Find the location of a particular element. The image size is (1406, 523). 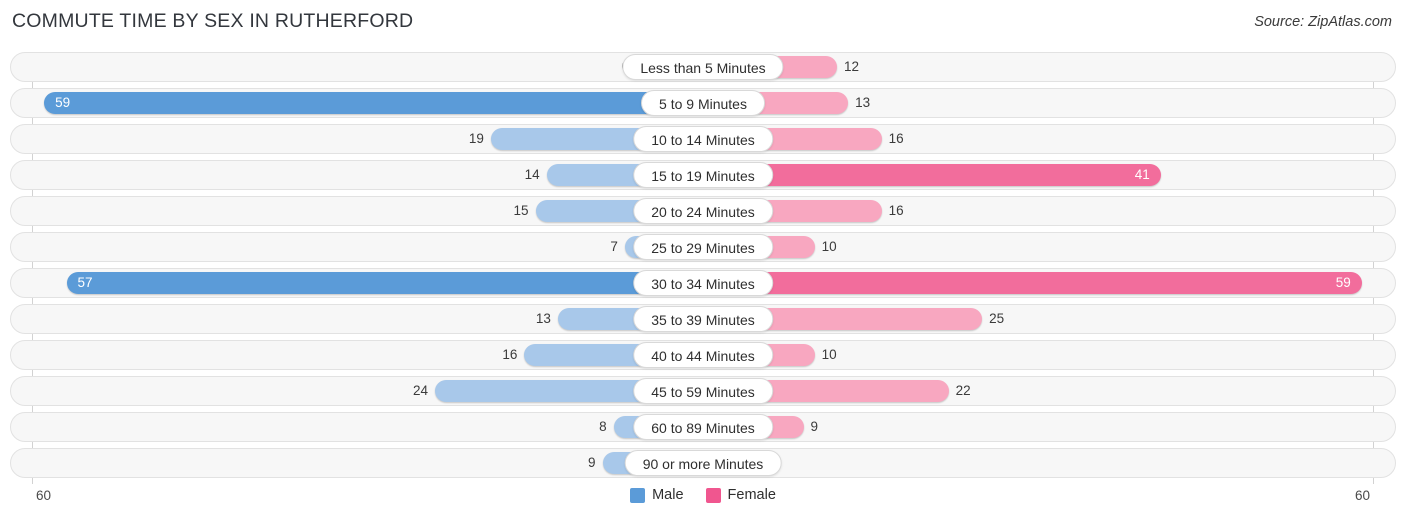

male-bar-group: 57 is located at coordinates (368, 283).